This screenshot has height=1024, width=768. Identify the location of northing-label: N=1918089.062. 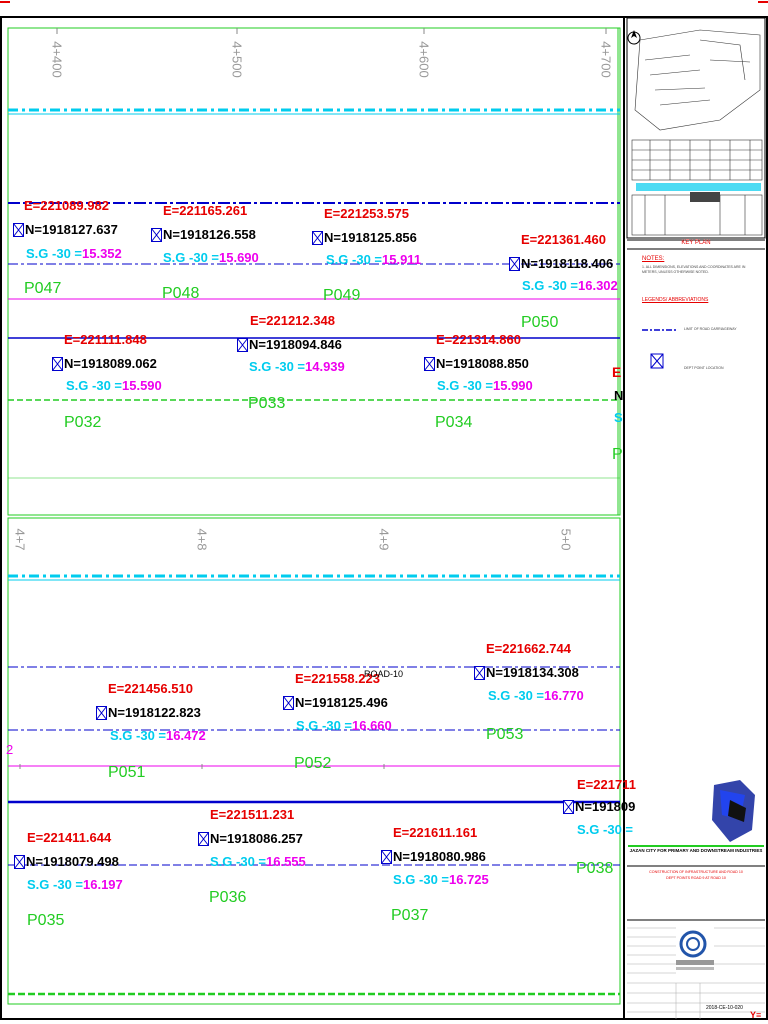
(110, 363).